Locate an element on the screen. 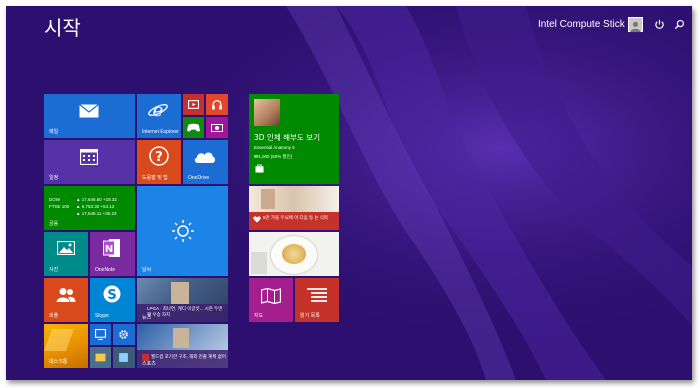 The image size is (700, 388). tile-weather: 날씨 is located at coordinates (182, 231).